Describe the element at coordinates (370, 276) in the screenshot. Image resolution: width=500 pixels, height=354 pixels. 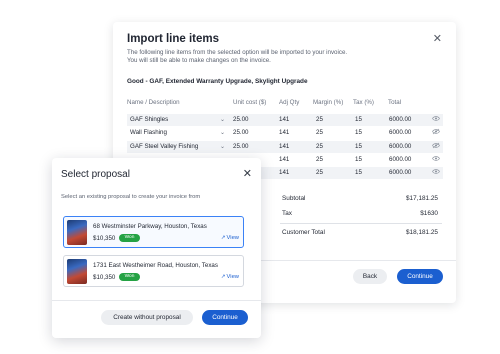
I see `back-button: Back` at that location.